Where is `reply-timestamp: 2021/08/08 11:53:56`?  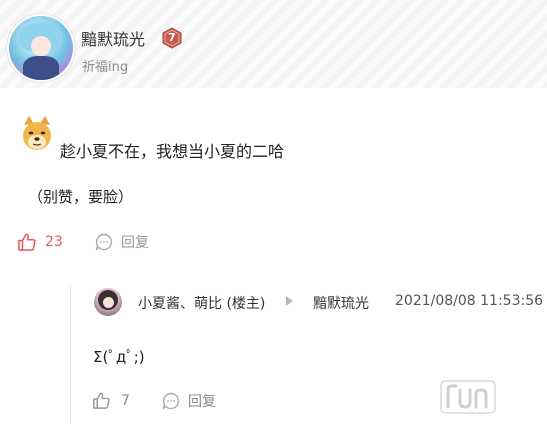 reply-timestamp: 2021/08/08 11:53:56 is located at coordinates (469, 301).